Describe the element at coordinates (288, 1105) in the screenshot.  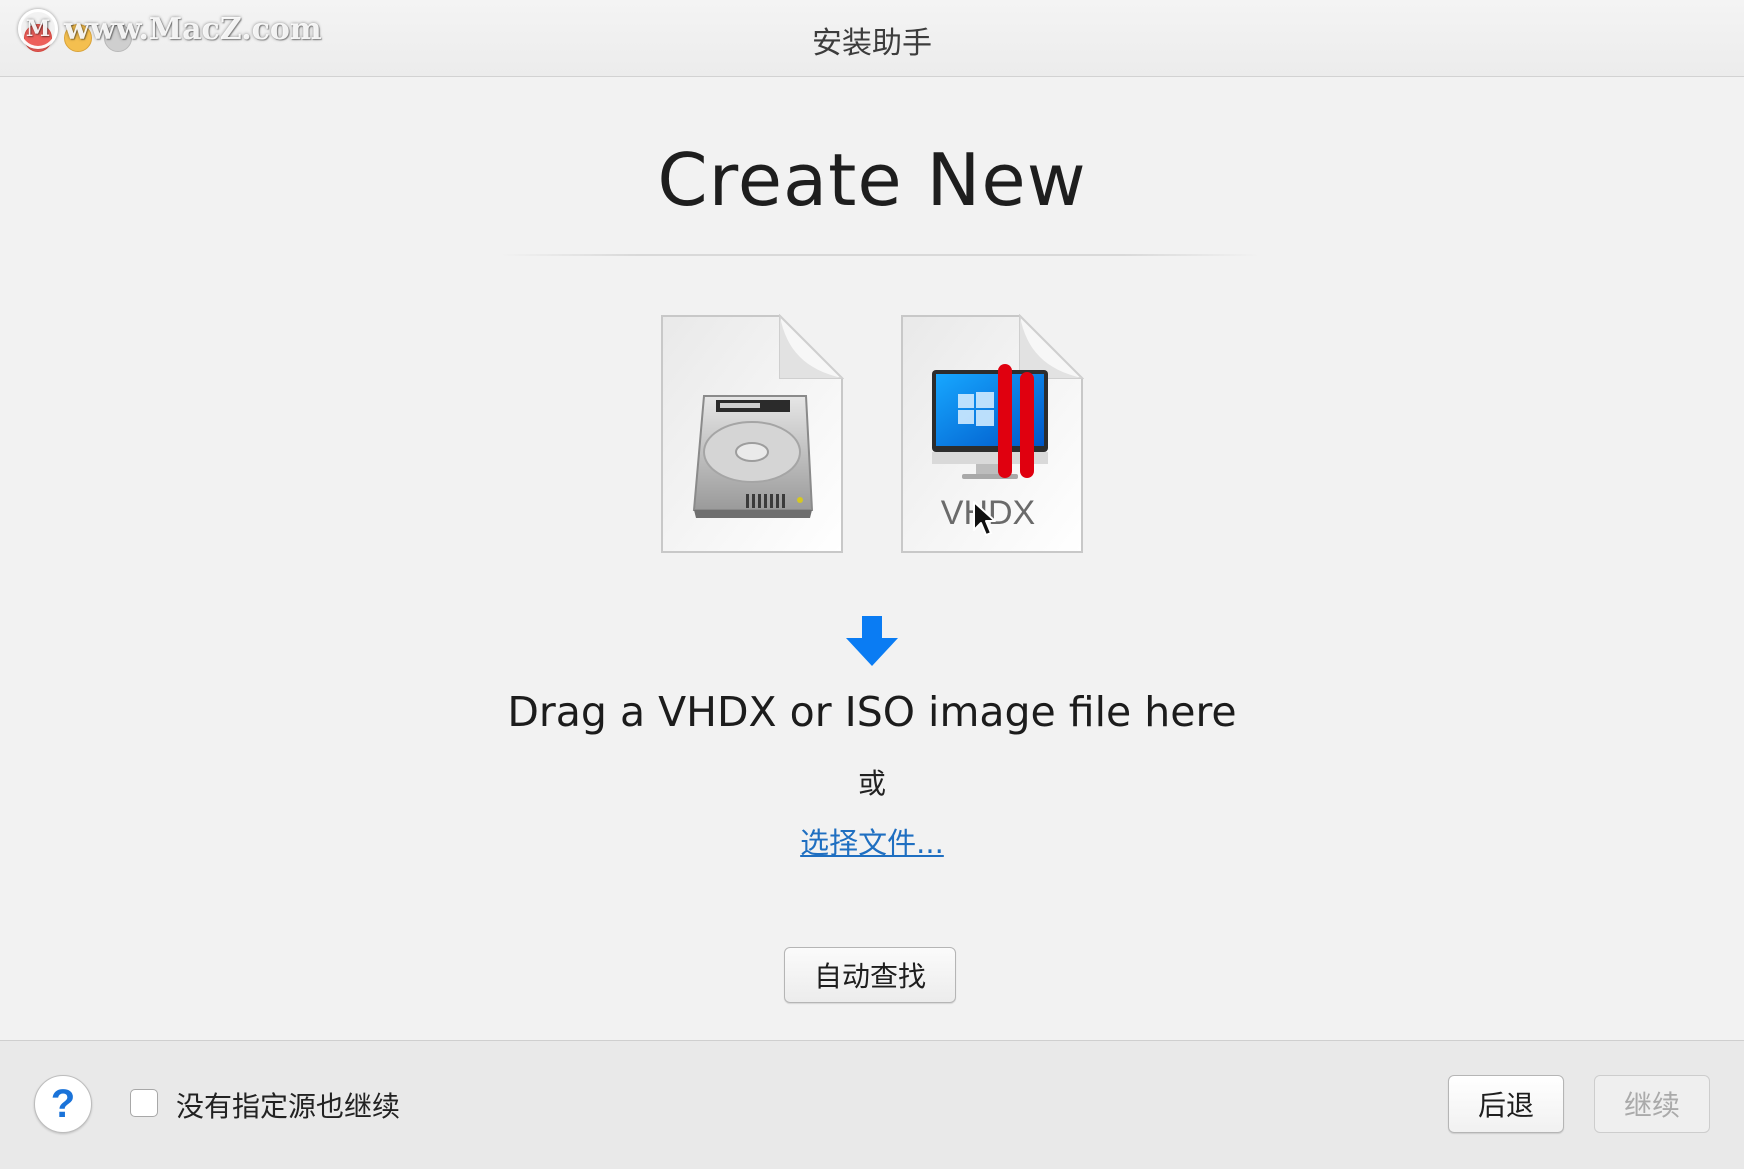
I see `continue-without-source-label: 没有指定源也继续` at that location.